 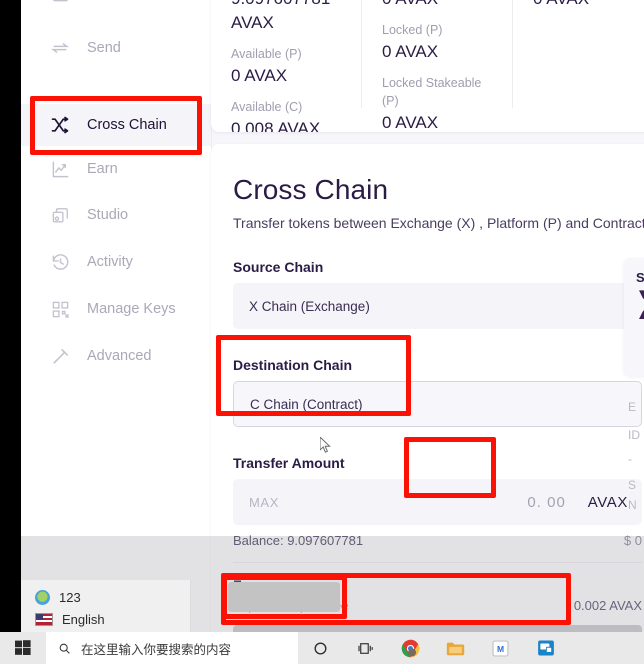 I want to click on send-icon, so click(x=60, y=48).